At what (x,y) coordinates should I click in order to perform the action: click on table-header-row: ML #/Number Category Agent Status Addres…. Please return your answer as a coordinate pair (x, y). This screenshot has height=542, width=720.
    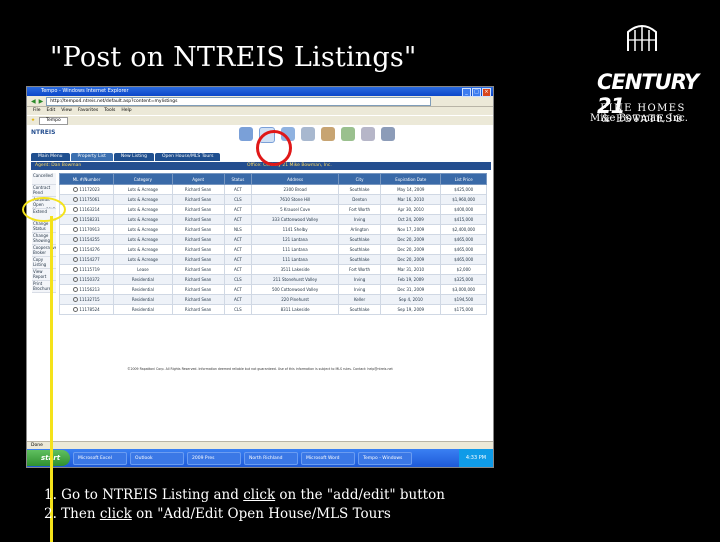
    Looking at the image, I should click on (272, 179).